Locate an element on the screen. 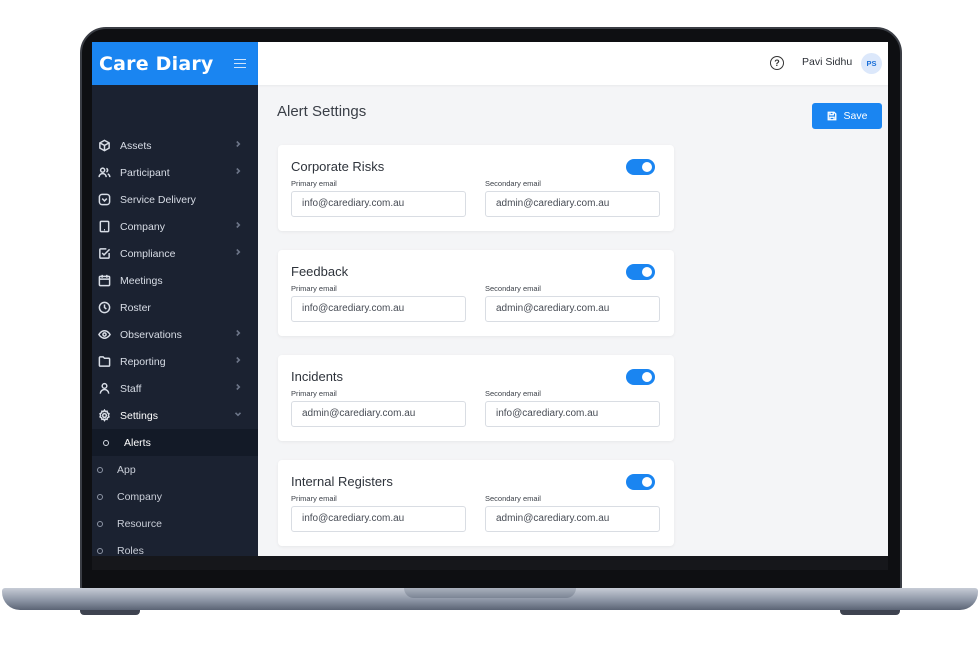 The height and width of the screenshot is (650, 980). save-button-label: Save is located at coordinates (855, 116).